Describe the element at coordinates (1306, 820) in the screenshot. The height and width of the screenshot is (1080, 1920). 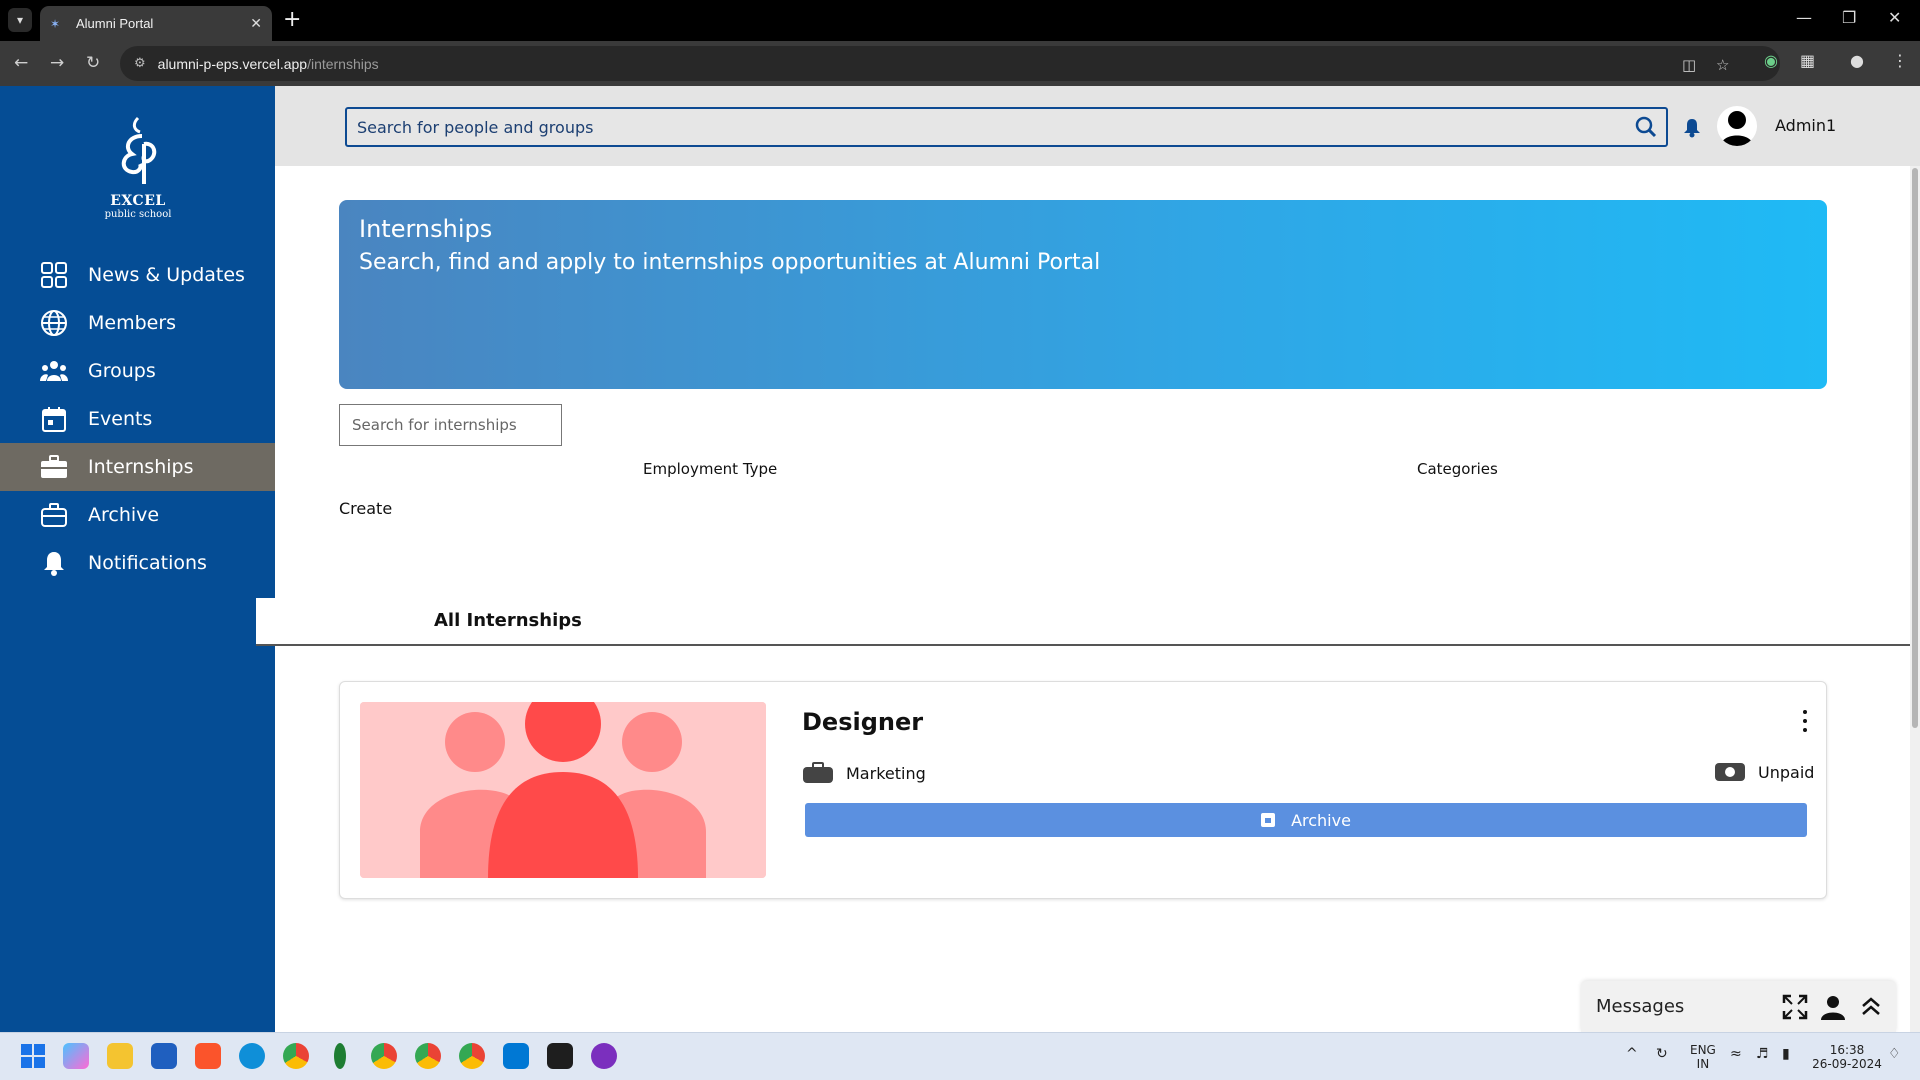
I see `archive-button: Archive` at that location.